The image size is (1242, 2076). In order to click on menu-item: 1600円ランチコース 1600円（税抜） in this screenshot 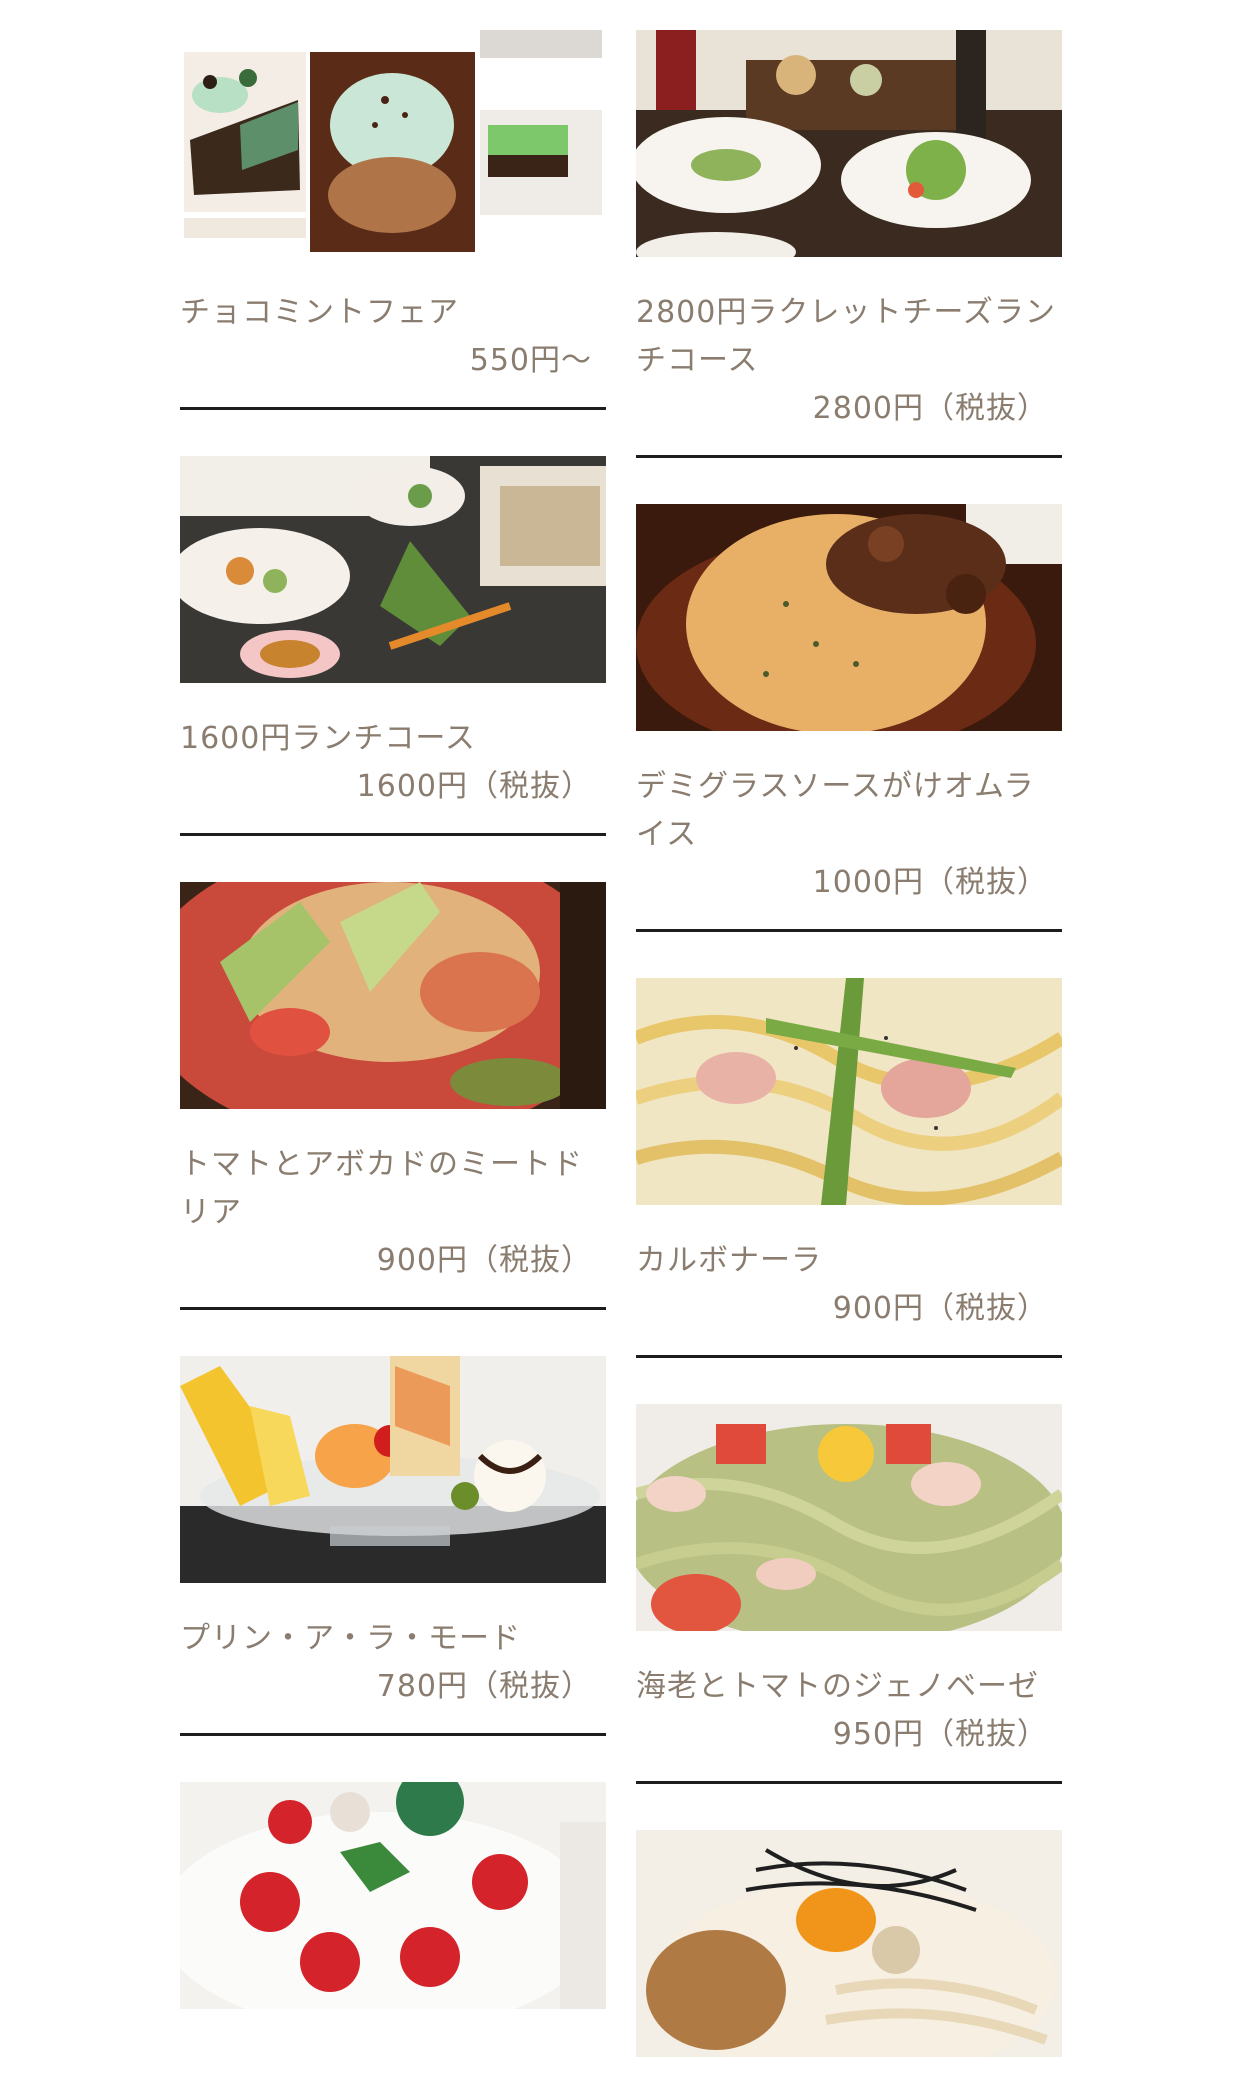, I will do `click(393, 646)`.